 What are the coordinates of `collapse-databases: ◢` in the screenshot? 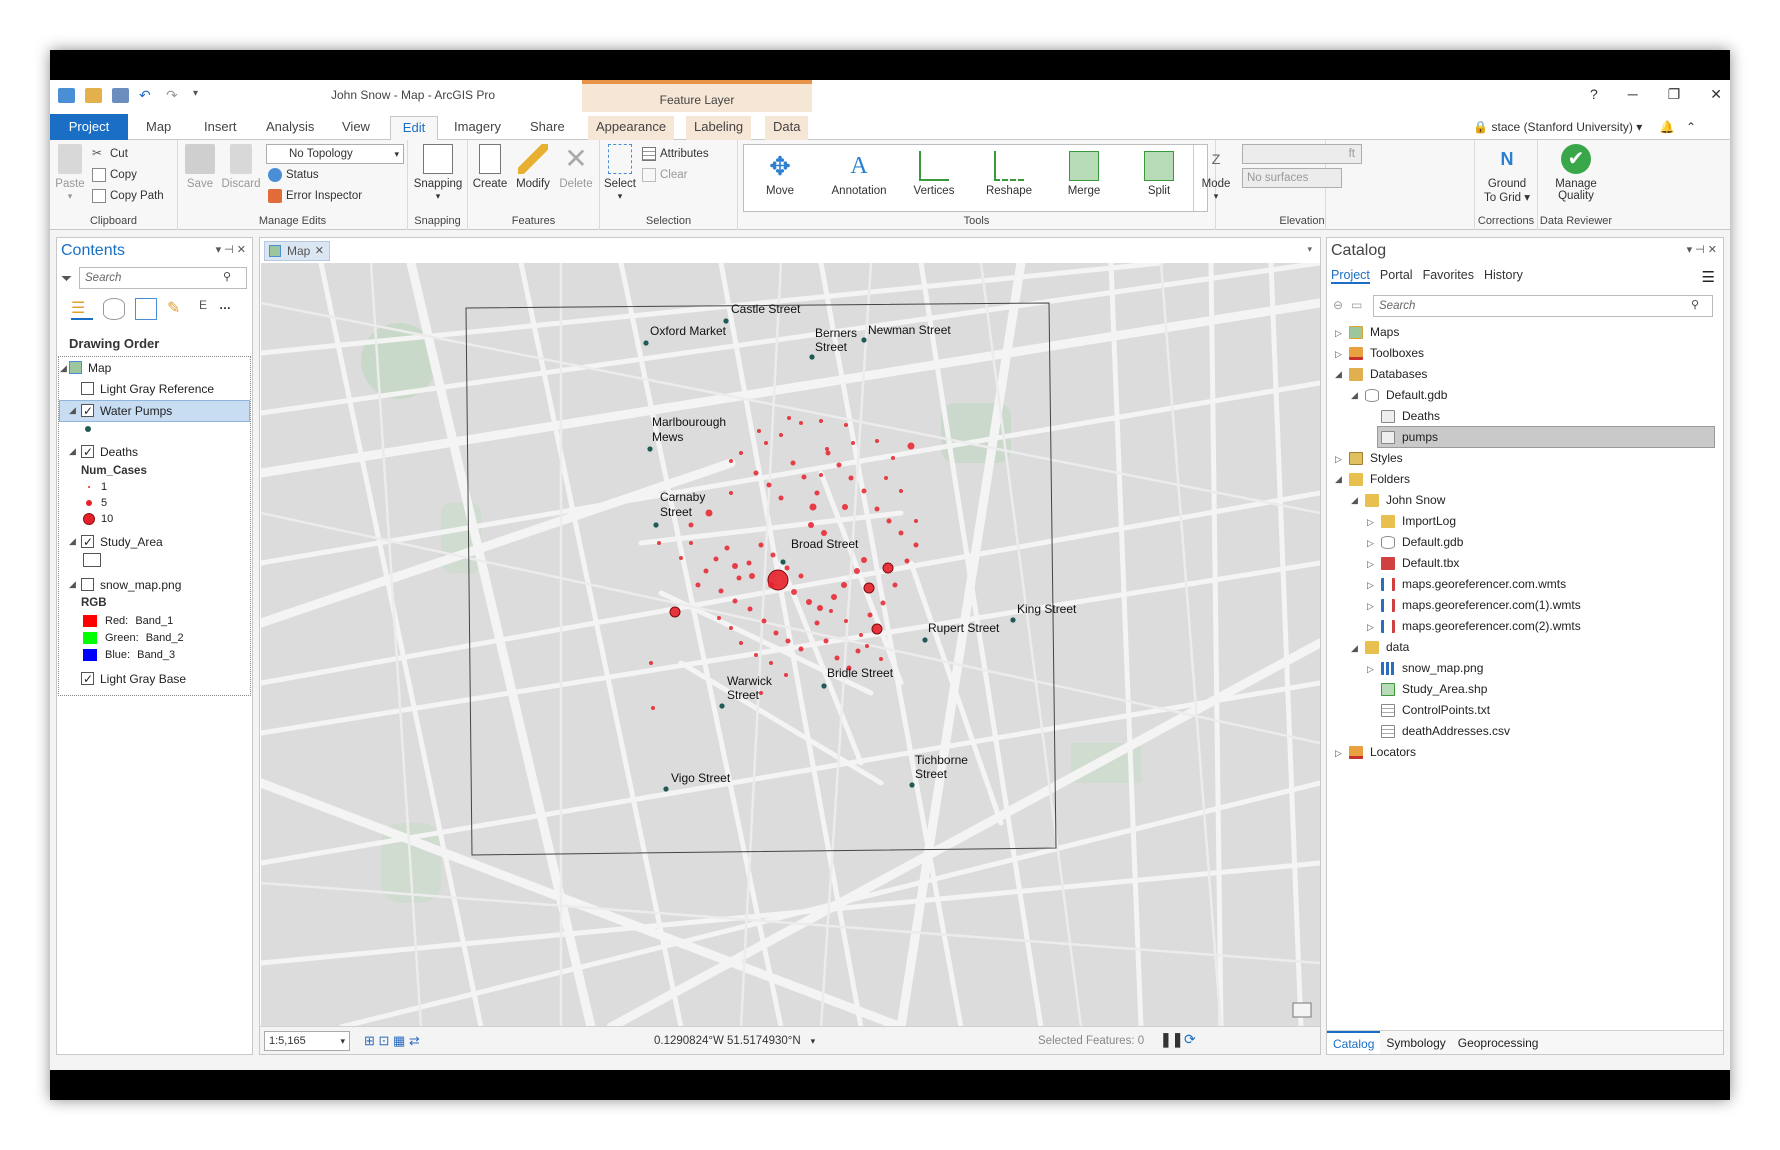 It's located at (1338, 374).